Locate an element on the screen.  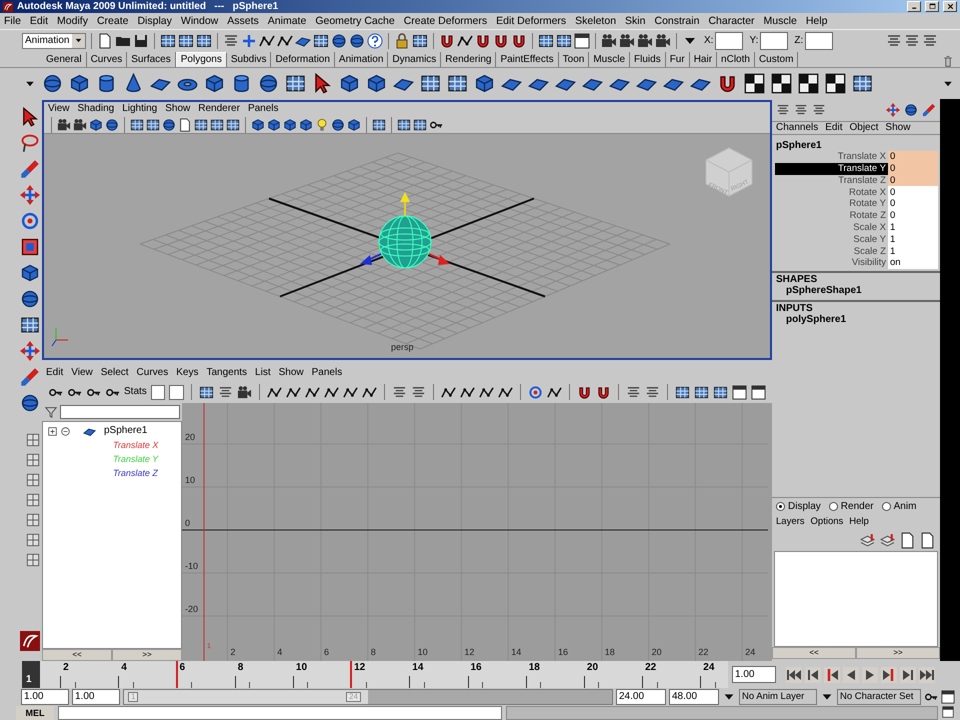
next-key-icon is located at coordinates (889, 674).